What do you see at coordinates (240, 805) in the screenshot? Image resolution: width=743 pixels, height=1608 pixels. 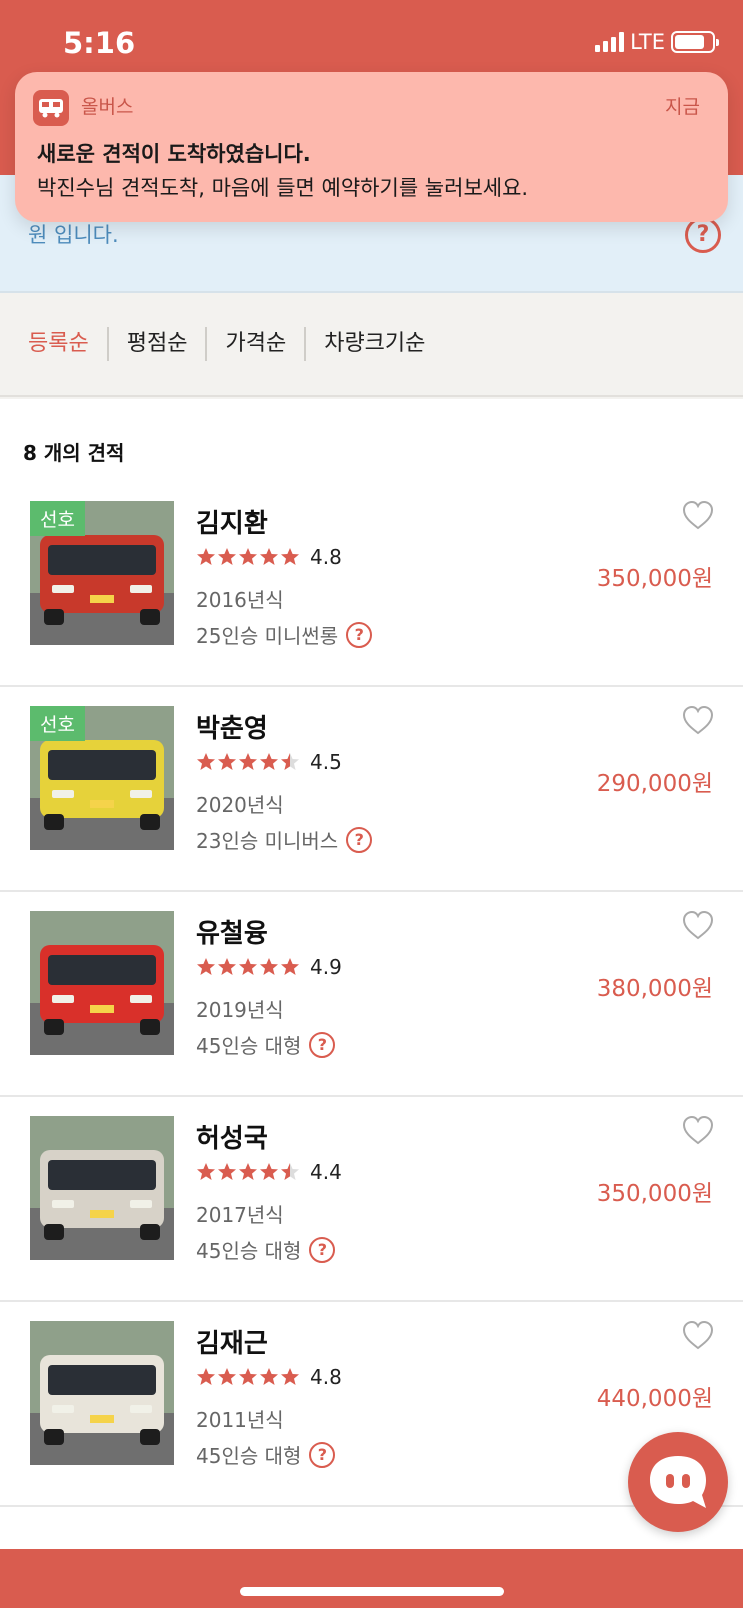 I see `vehicle-year: 2020년식` at bounding box center [240, 805].